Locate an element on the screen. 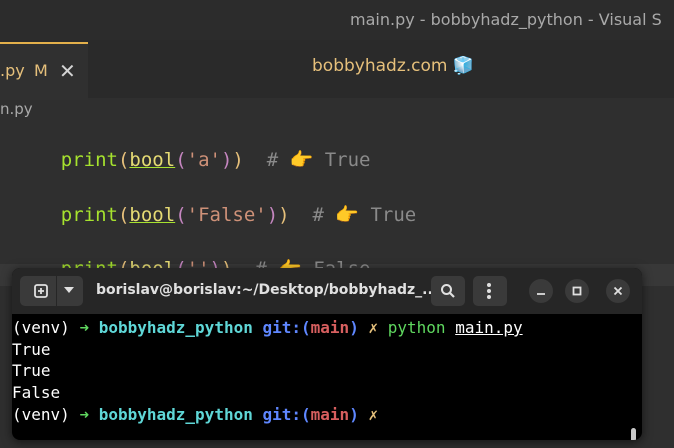  title-bar: main.py - bobbyhadz_python - Visual S is located at coordinates (337, 20).